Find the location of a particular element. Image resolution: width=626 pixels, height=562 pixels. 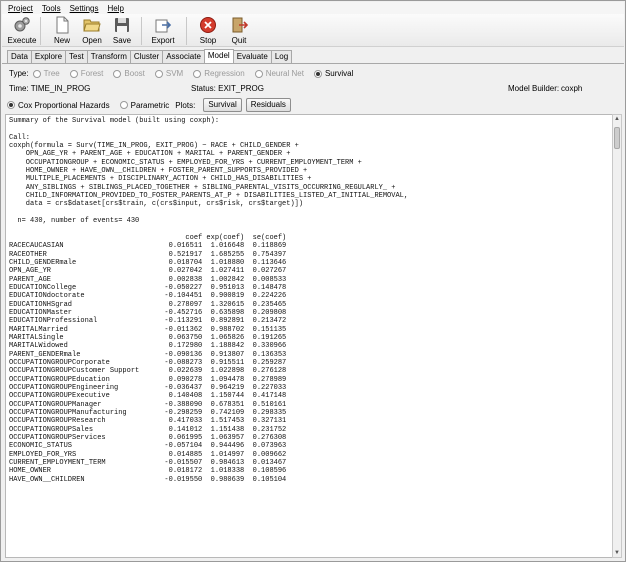

scroll-up-icon: ▲ is located at coordinates (617, 119).